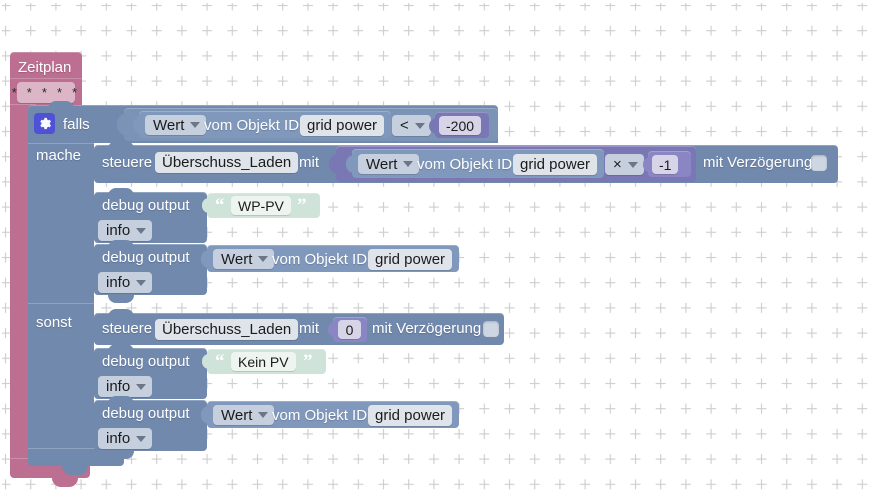  What do you see at coordinates (646, 164) in the screenshot?
I see `then-math-factor-plug` at bounding box center [646, 164].